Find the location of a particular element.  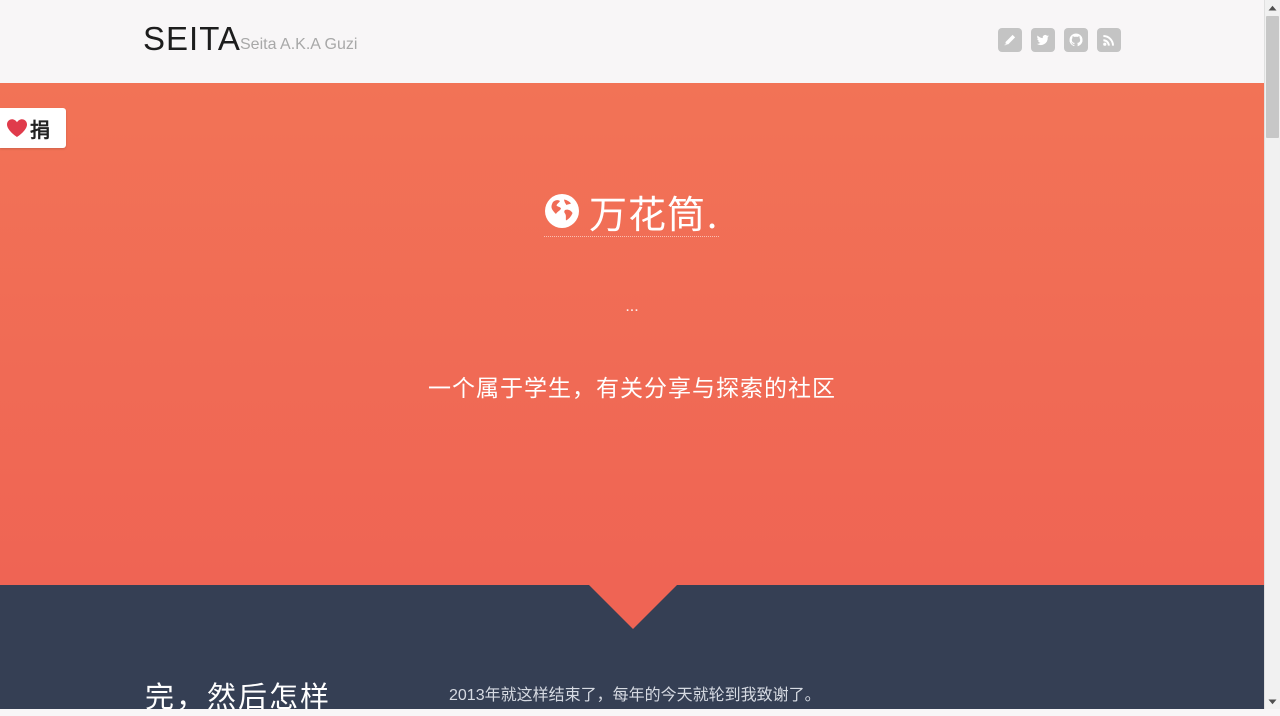

heart-icon is located at coordinates (17, 128).